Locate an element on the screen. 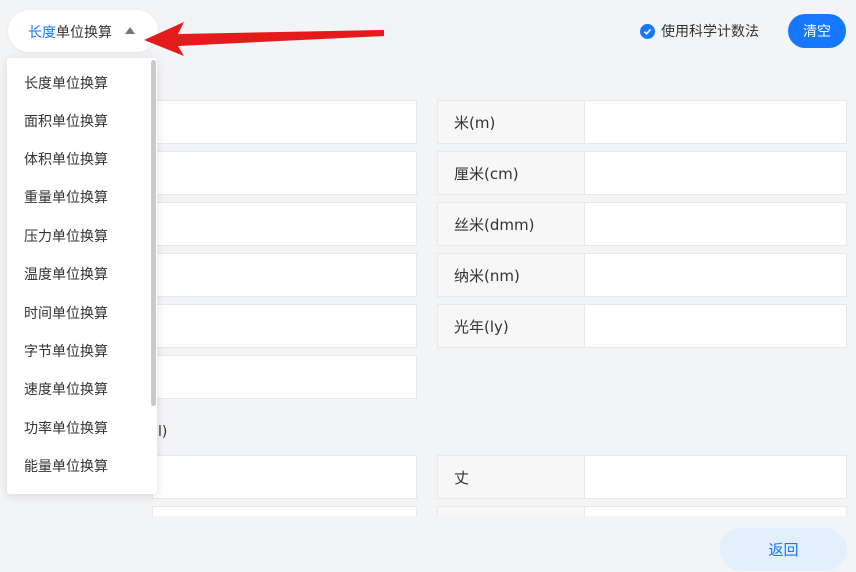 This screenshot has height=572, width=856. unit-label-dmm: 丝米(dmm) is located at coordinates (511, 224).